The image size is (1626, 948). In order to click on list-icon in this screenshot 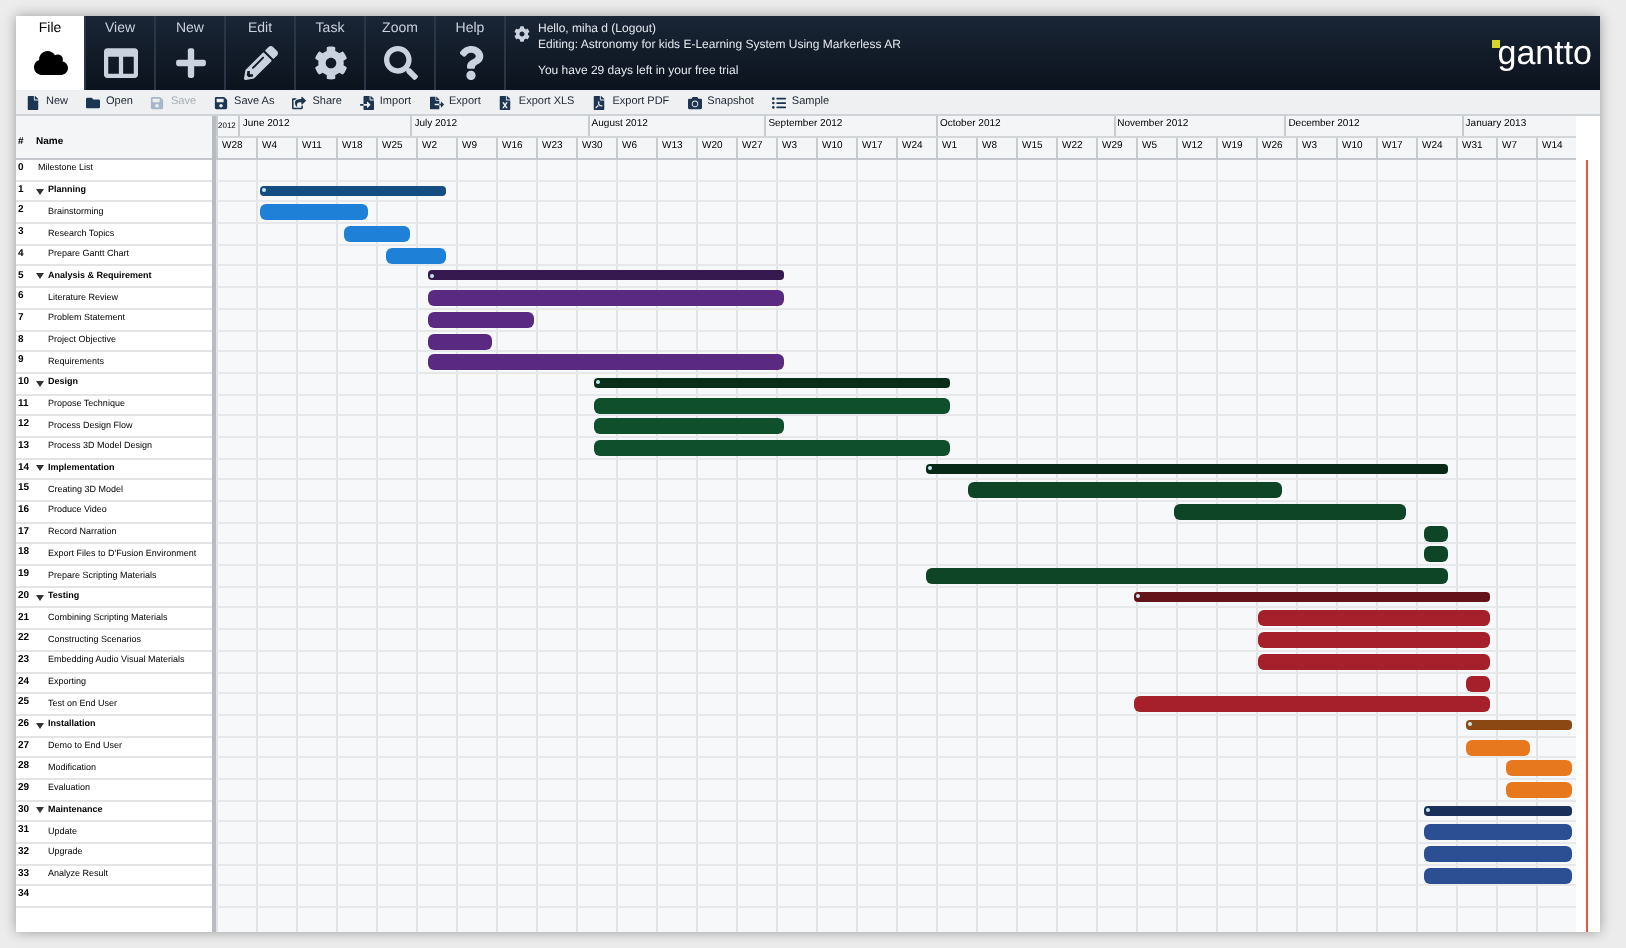, I will do `click(778, 102)`.